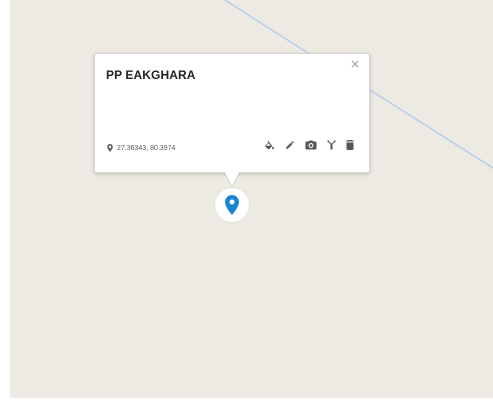  Describe the element at coordinates (331, 145) in the screenshot. I see `directions-fork-icon` at that location.